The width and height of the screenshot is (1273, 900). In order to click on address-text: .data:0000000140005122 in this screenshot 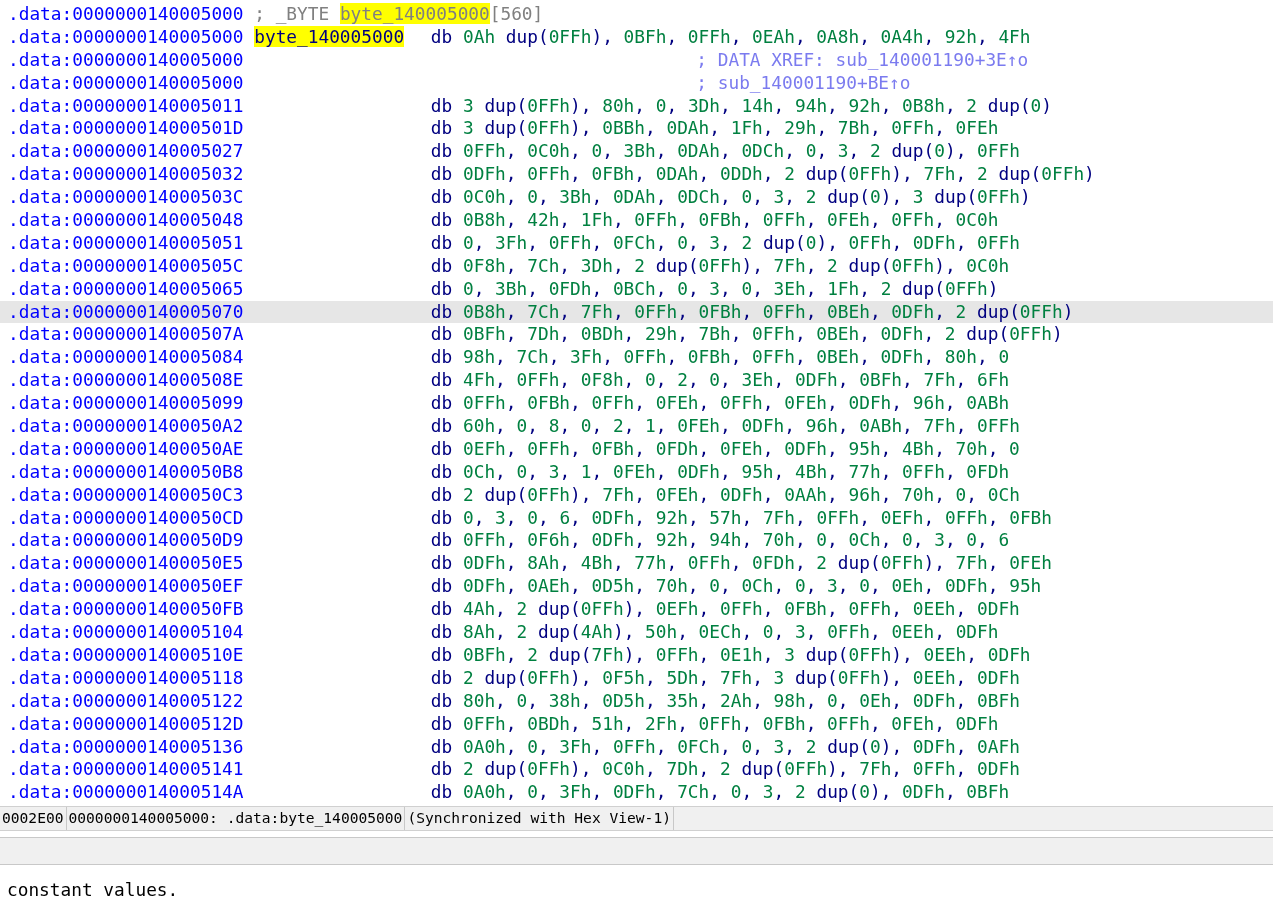, I will do `click(126, 701)`.